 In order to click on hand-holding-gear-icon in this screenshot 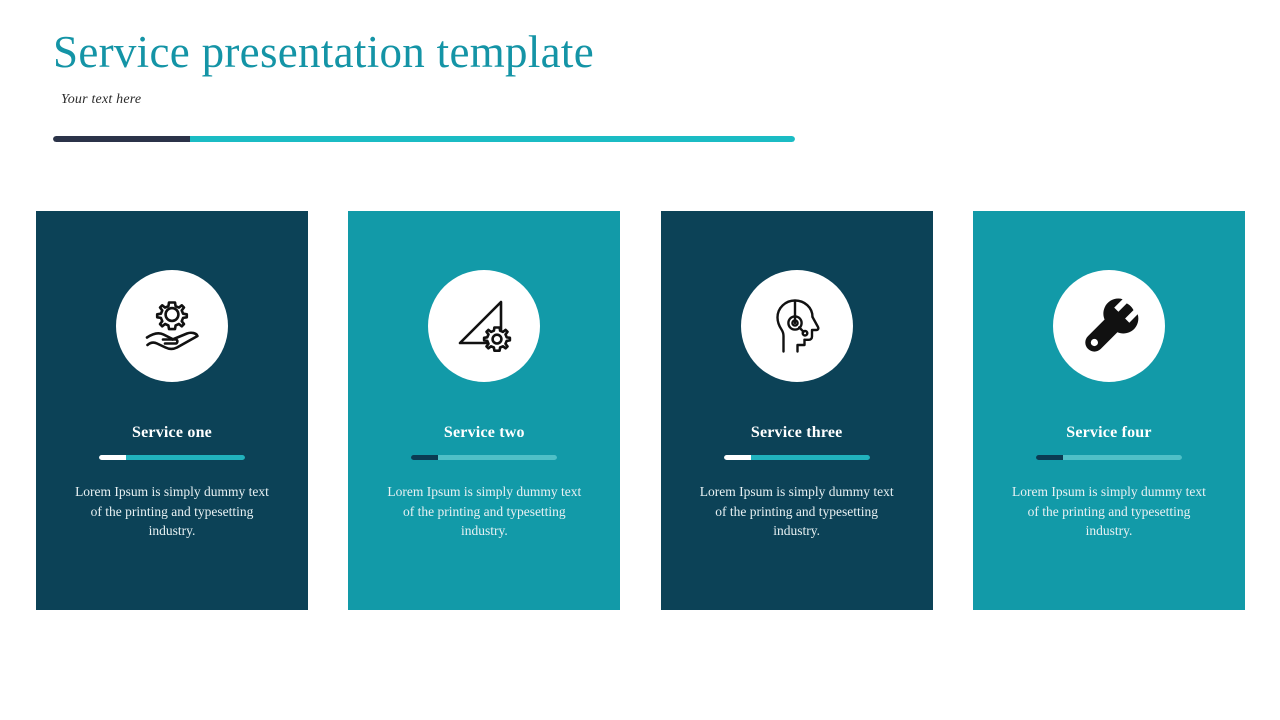, I will do `click(172, 326)`.